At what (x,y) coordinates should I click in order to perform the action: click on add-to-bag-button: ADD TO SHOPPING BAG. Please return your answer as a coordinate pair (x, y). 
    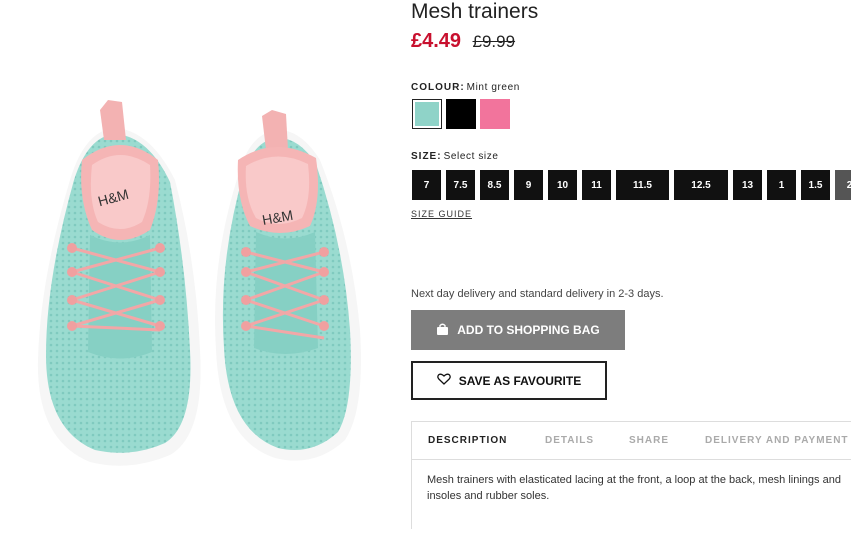
    Looking at the image, I should click on (518, 330).